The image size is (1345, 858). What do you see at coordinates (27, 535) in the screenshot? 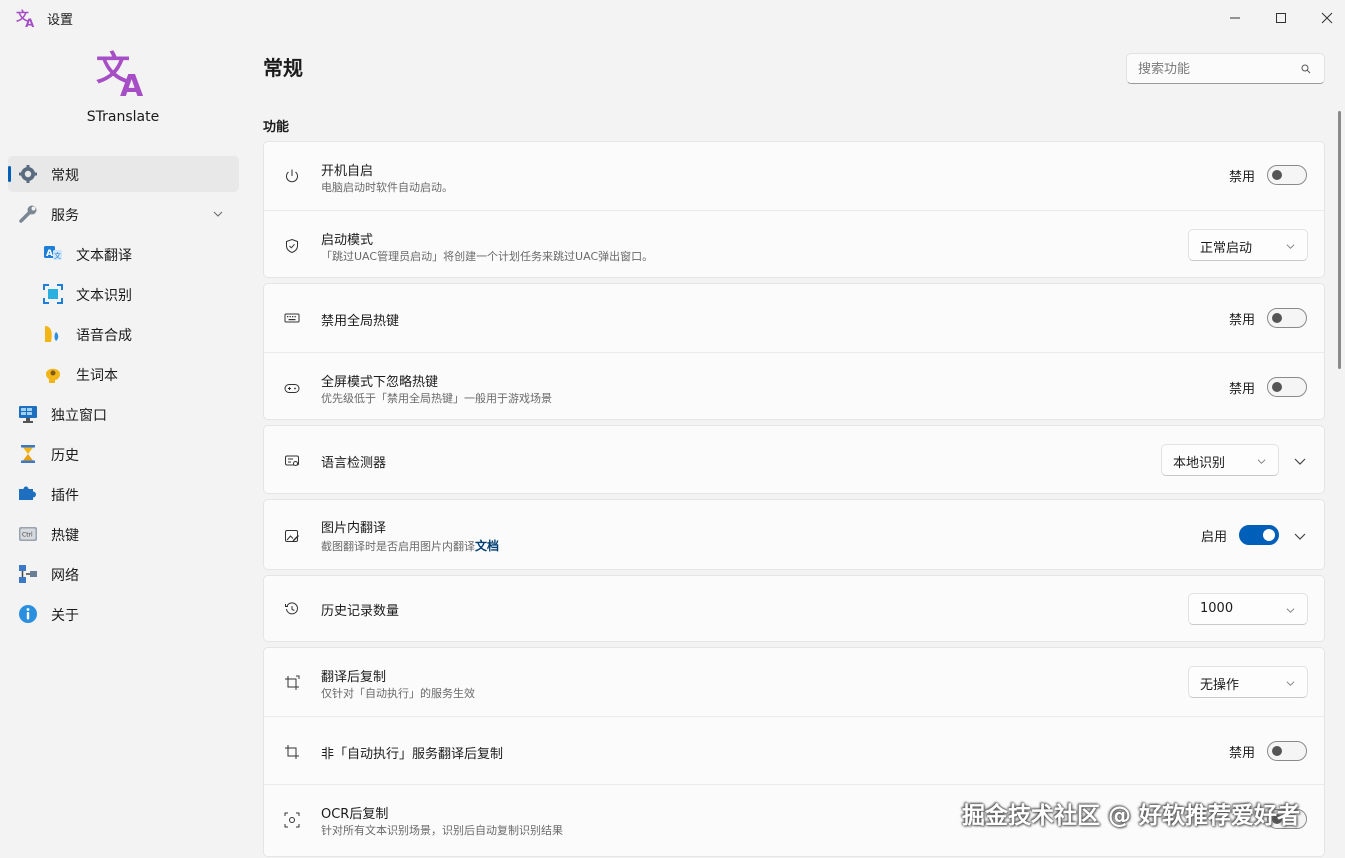
I see `svg-text: Ctrl` at bounding box center [27, 535].